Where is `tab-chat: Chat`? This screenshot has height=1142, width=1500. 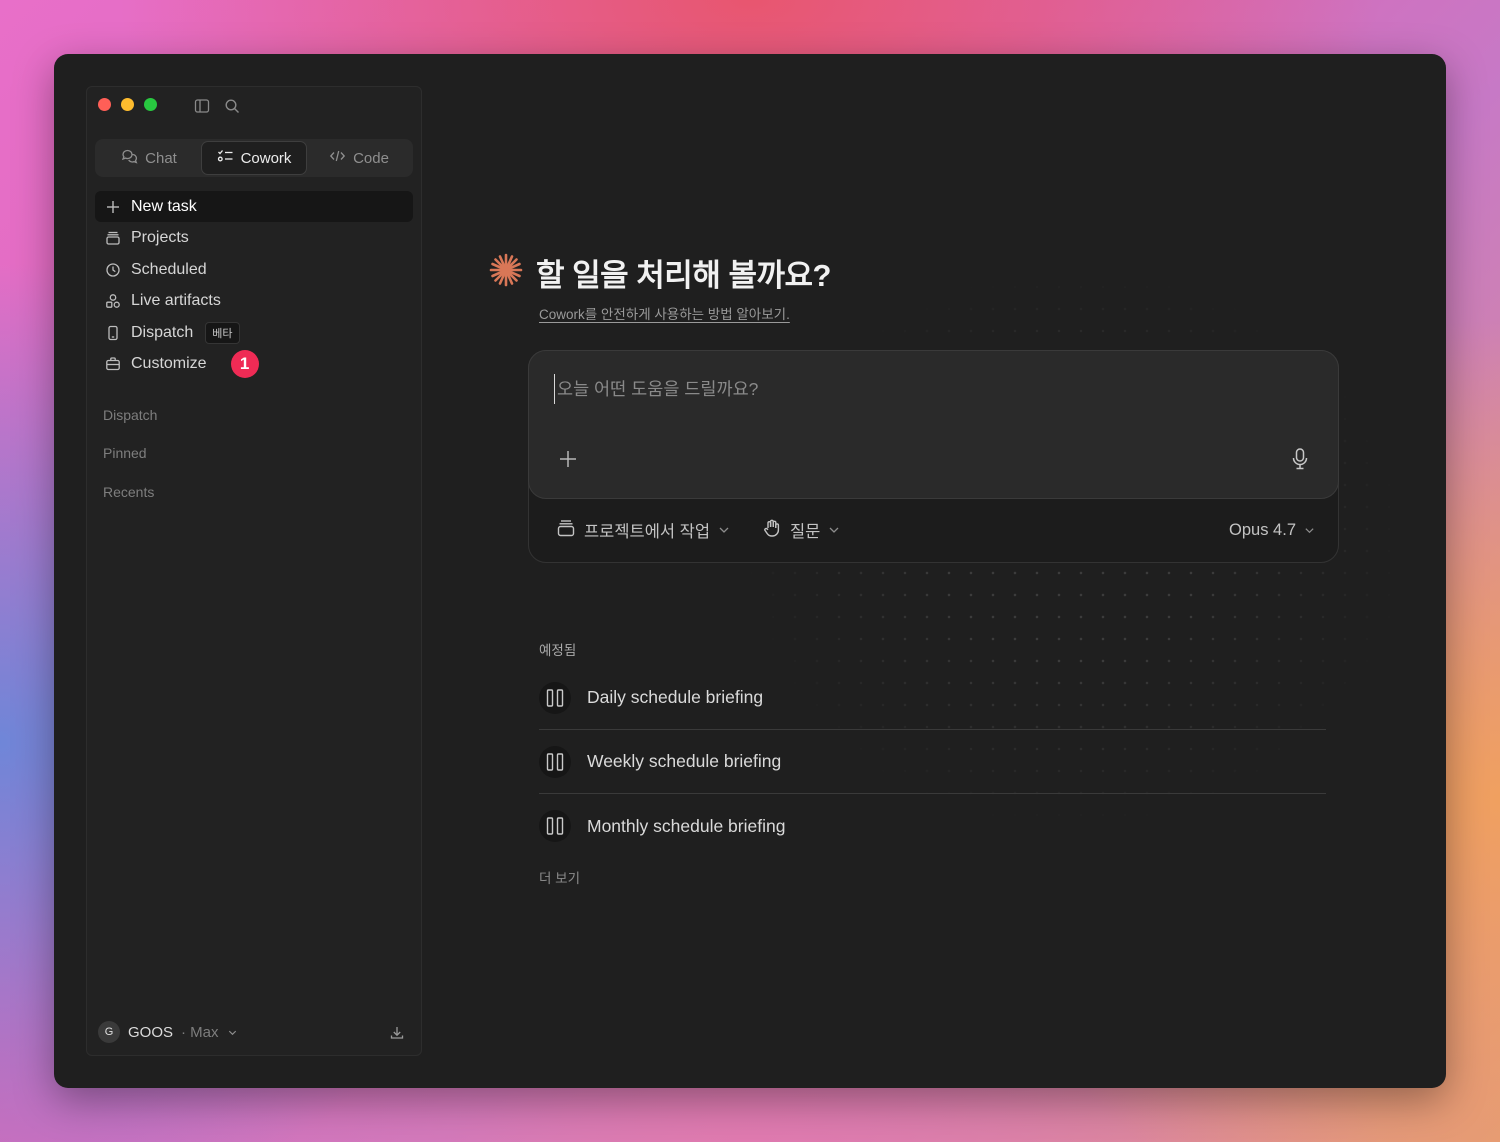 tab-chat: Chat is located at coordinates (149, 158).